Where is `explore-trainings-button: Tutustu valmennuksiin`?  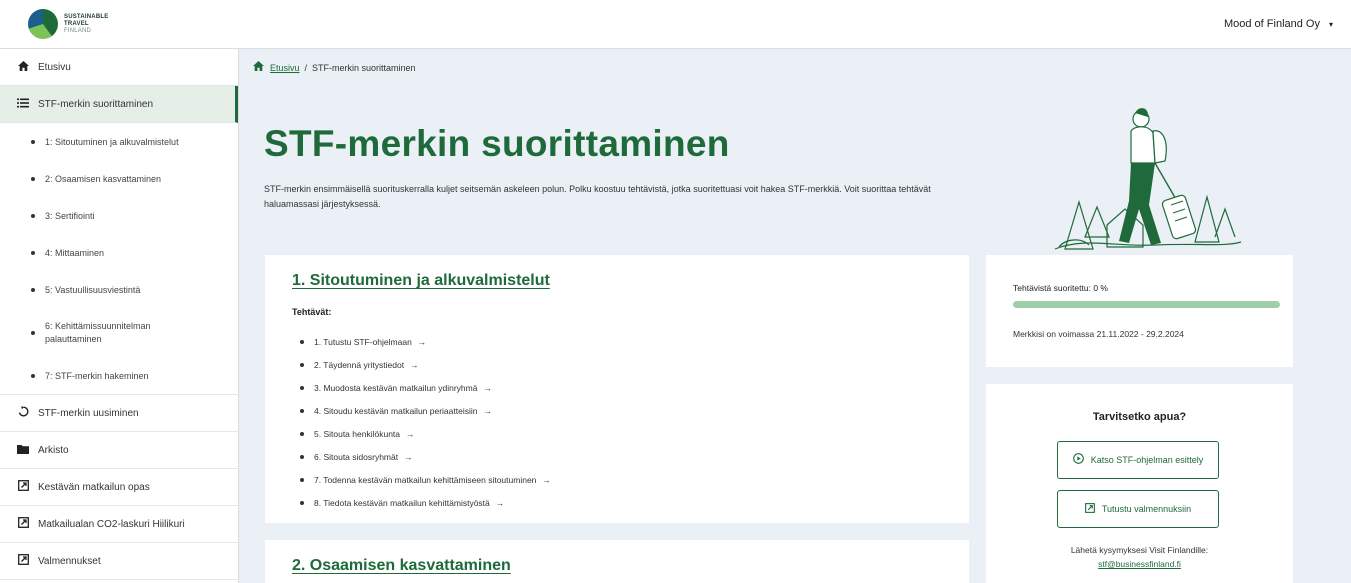
explore-trainings-button: Tutustu valmennuksiin is located at coordinates (1138, 509).